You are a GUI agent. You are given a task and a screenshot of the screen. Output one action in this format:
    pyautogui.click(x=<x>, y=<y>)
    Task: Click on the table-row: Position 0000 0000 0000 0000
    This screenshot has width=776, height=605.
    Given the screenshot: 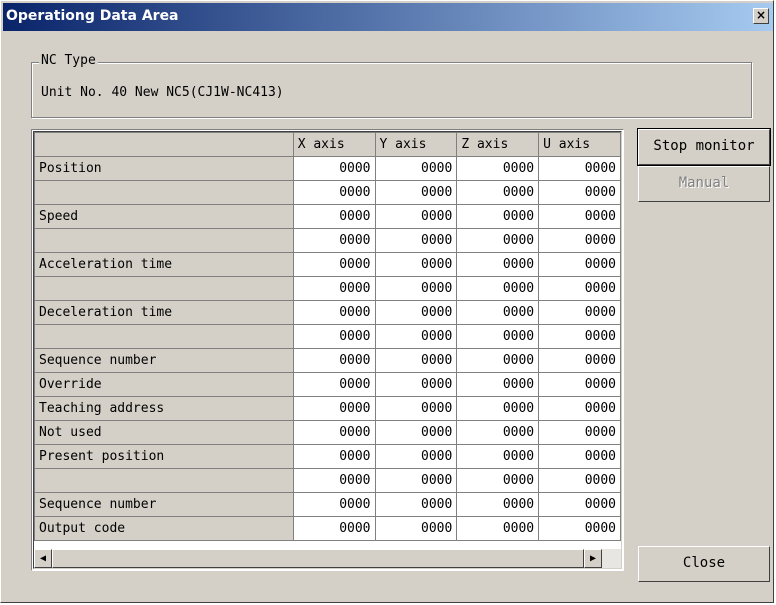 What is the action you would take?
    pyautogui.click(x=327, y=168)
    